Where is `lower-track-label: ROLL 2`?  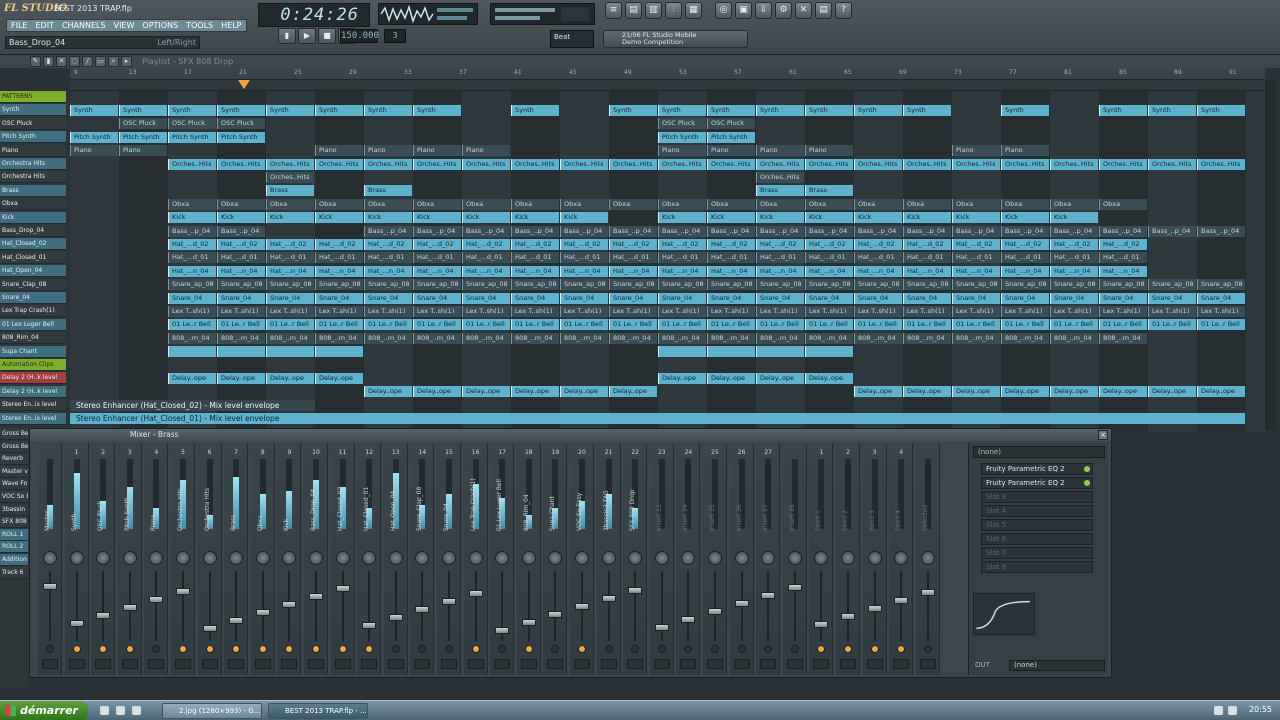
lower-track-label: ROLL 2 is located at coordinates (14, 547).